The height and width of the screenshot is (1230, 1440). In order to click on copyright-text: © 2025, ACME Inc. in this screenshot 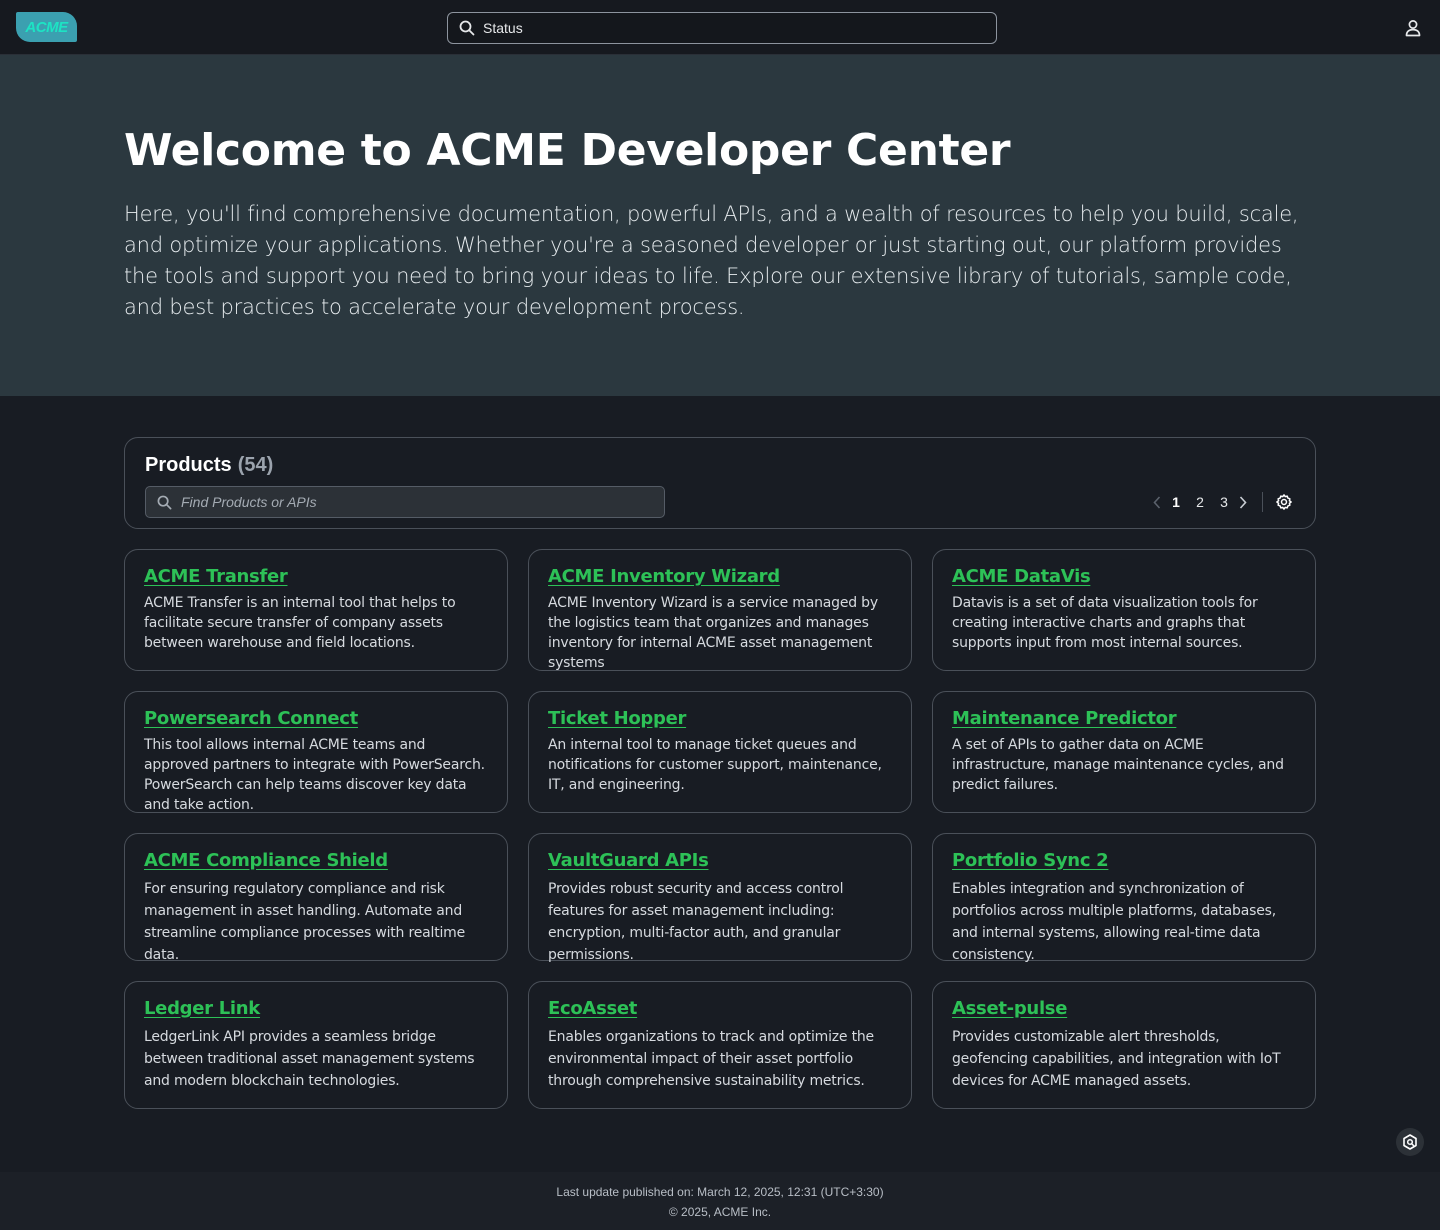, I will do `click(720, 1212)`.